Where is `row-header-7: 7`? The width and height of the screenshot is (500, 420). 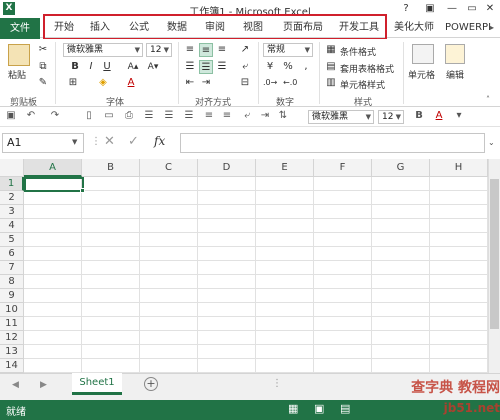
row-header-7: 7 is located at coordinates (12, 268).